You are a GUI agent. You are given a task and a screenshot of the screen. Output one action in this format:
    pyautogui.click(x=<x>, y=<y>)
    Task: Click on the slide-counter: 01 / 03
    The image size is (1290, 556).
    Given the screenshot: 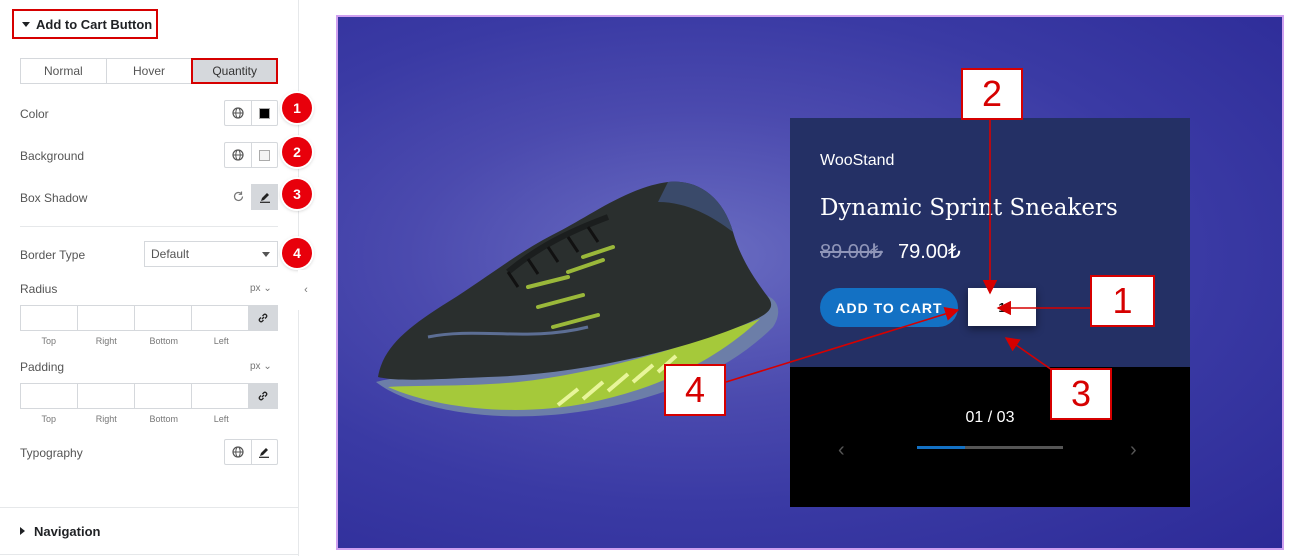 What is the action you would take?
    pyautogui.click(x=990, y=417)
    